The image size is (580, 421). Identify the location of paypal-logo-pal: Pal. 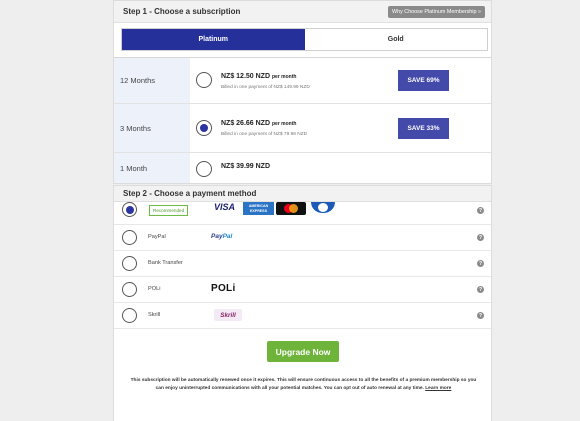
(227, 236).